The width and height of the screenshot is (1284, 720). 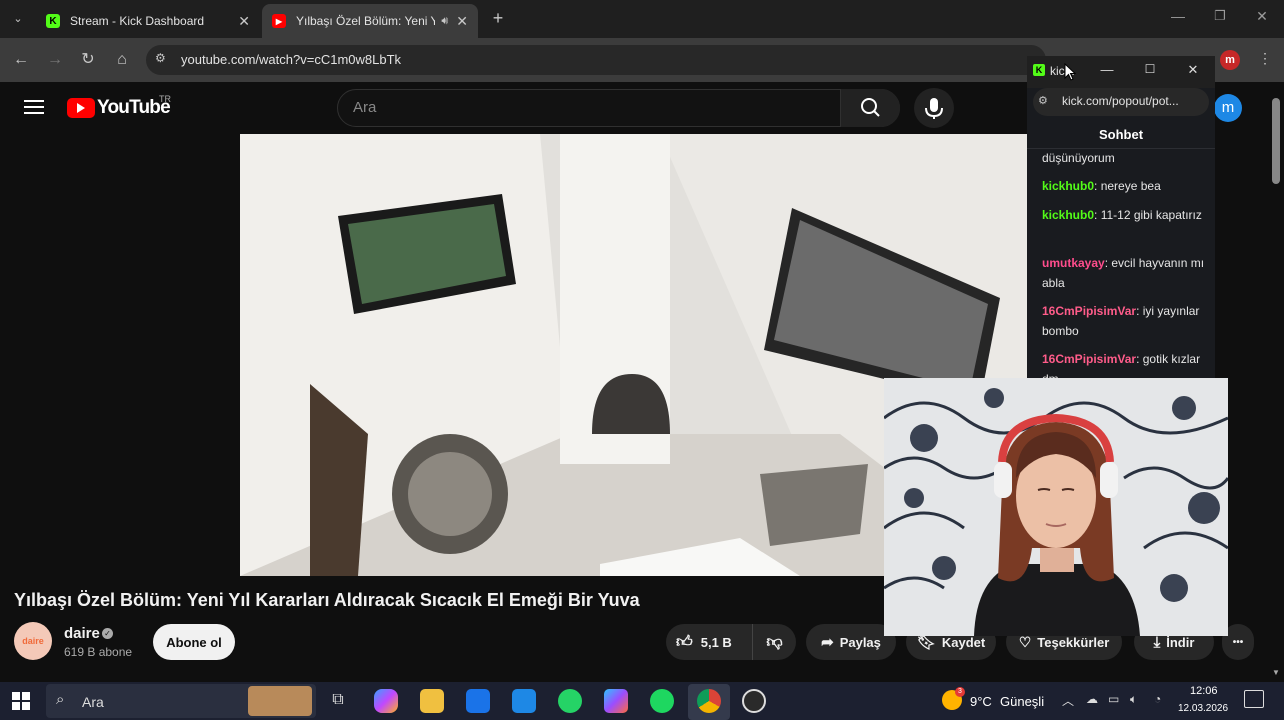 I want to click on file-explorer-icon, so click(x=432, y=701).